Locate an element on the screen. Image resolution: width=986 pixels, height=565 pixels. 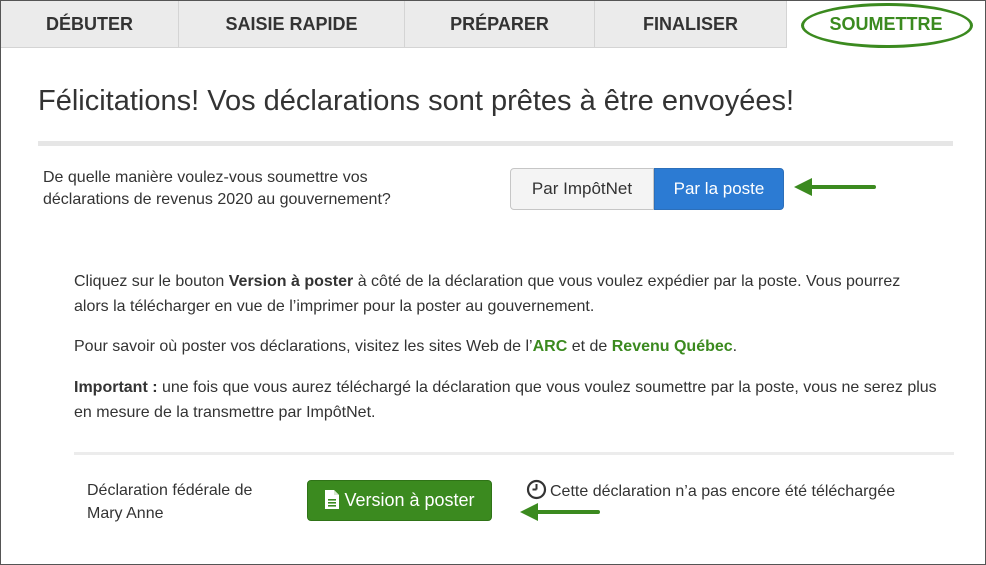
button-label: Version à poster is located at coordinates (409, 500).